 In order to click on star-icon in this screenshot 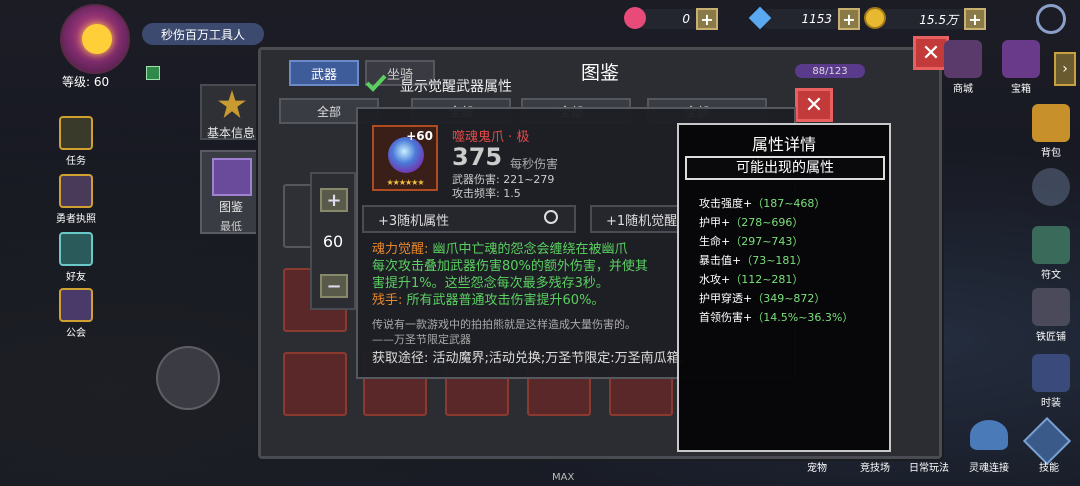, I will do `click(232, 104)`.